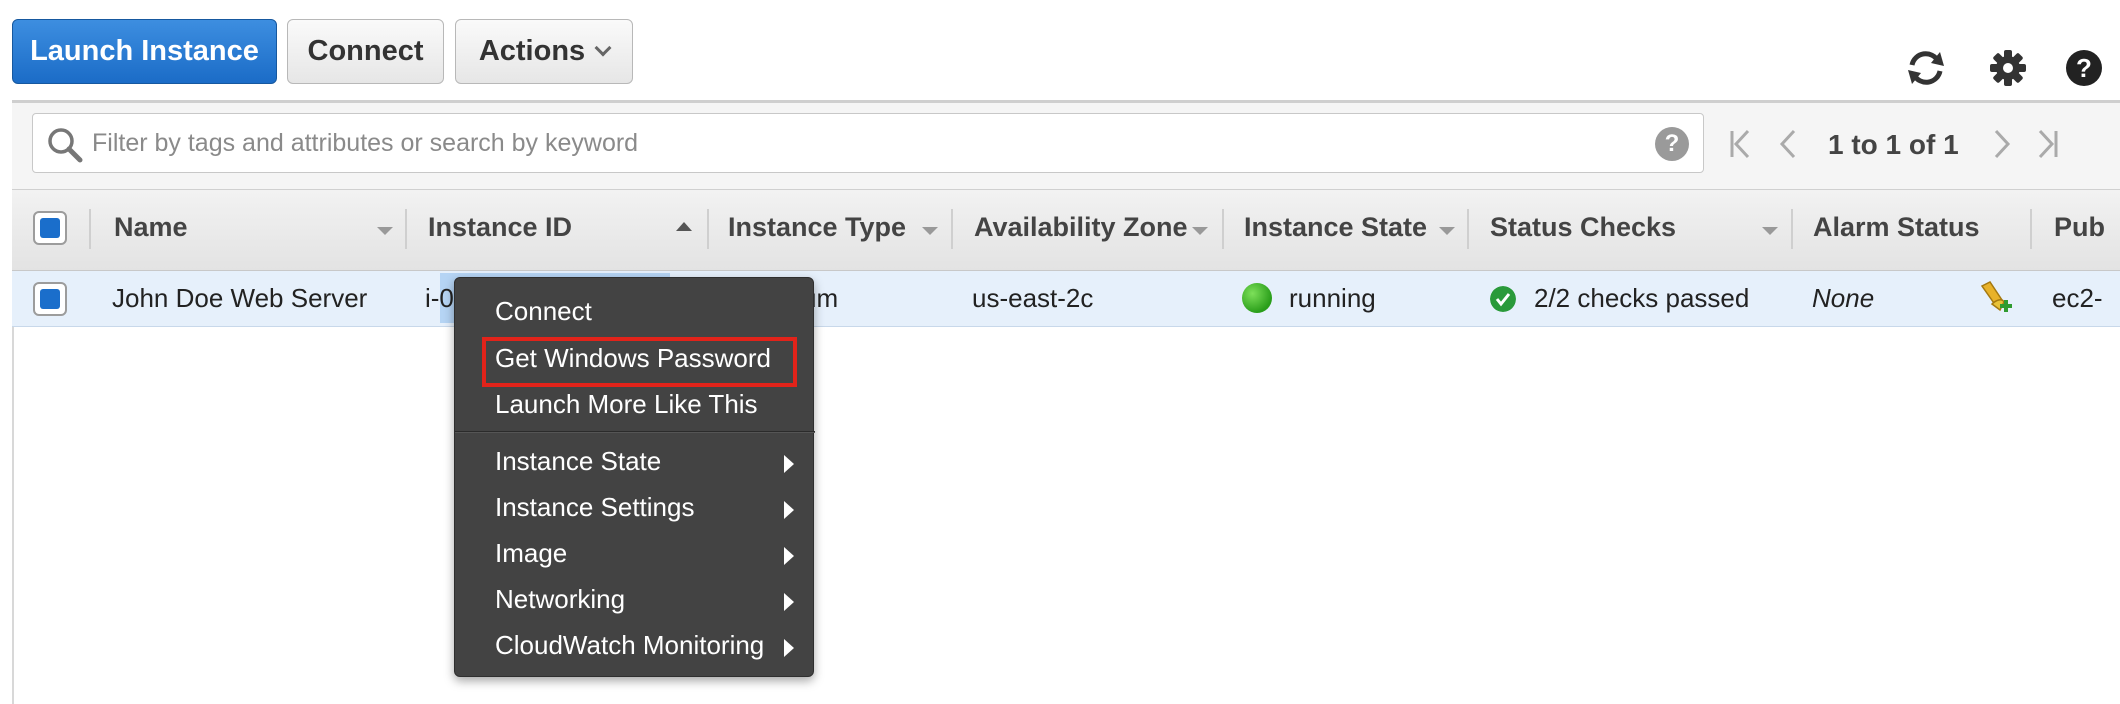 This screenshot has width=2120, height=704. What do you see at coordinates (144, 51) in the screenshot?
I see `launch-instance-button: Launch Instance` at bounding box center [144, 51].